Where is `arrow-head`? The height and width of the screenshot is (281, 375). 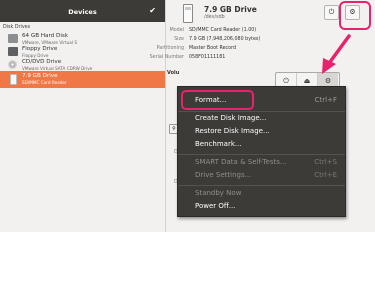
arrow-head is located at coordinates (329, 66).